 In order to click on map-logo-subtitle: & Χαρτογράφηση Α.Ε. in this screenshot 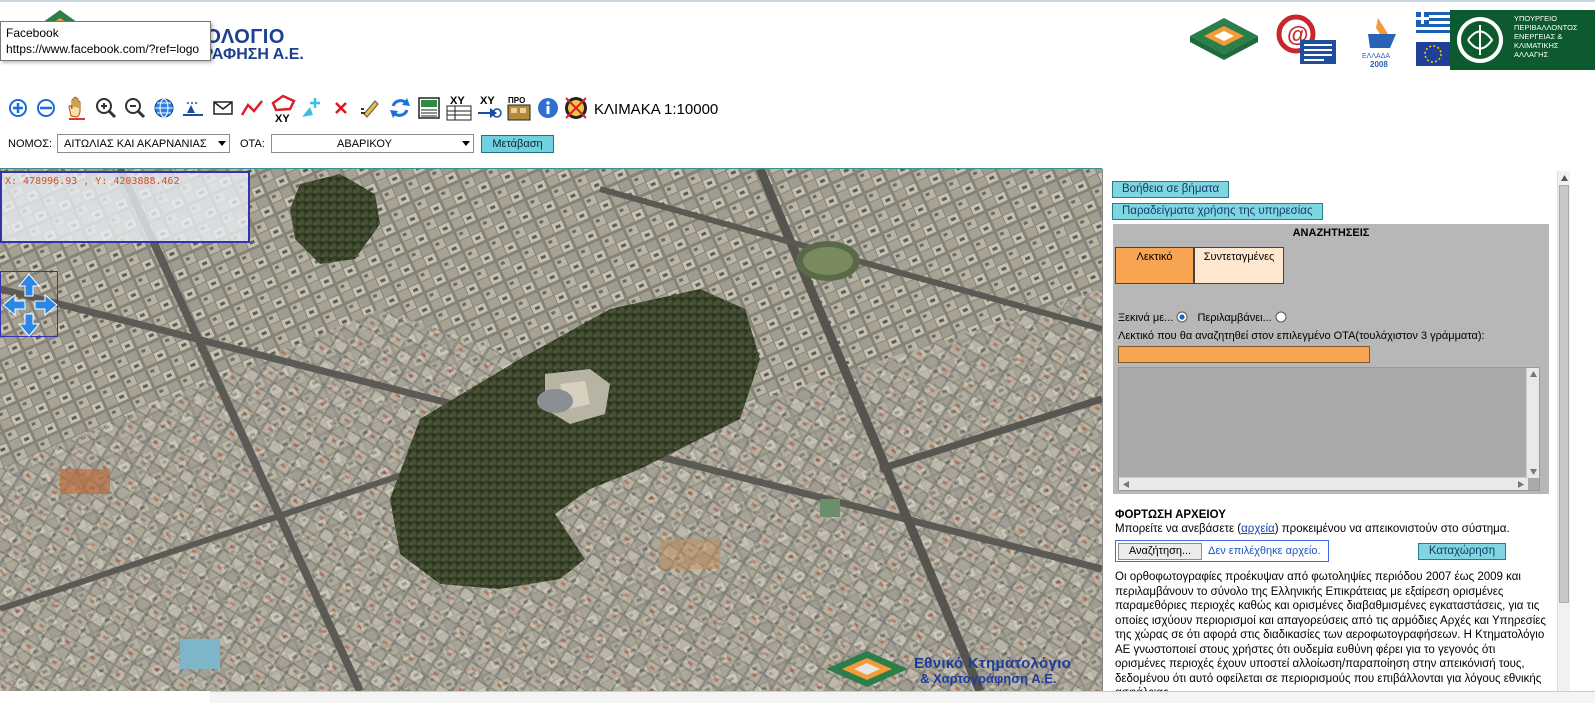, I will do `click(988, 678)`.